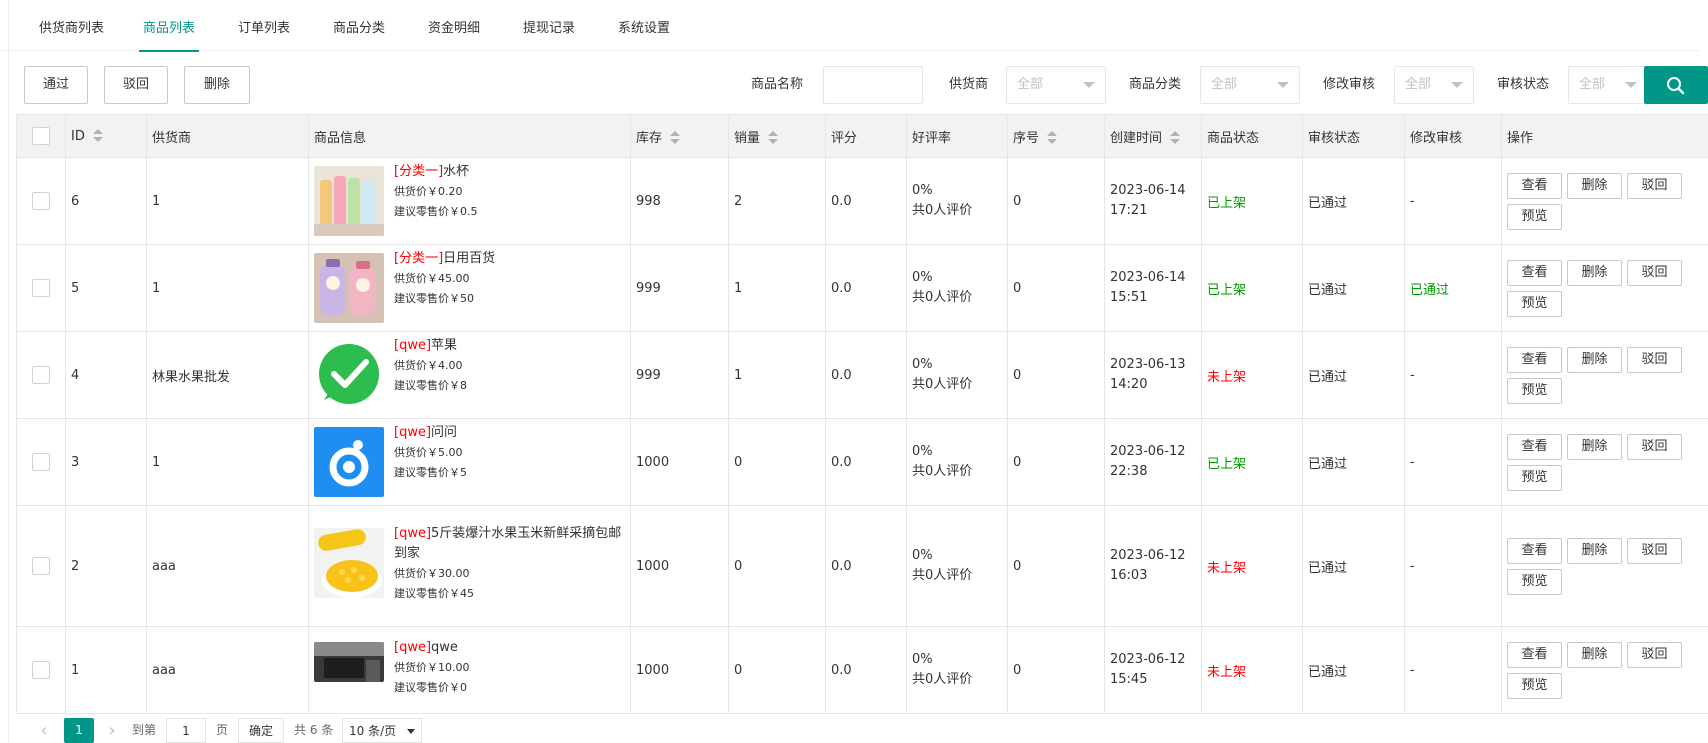 The width and height of the screenshot is (1708, 743). What do you see at coordinates (549, 25) in the screenshot?
I see `tab-withdraw-records: 提现记录` at bounding box center [549, 25].